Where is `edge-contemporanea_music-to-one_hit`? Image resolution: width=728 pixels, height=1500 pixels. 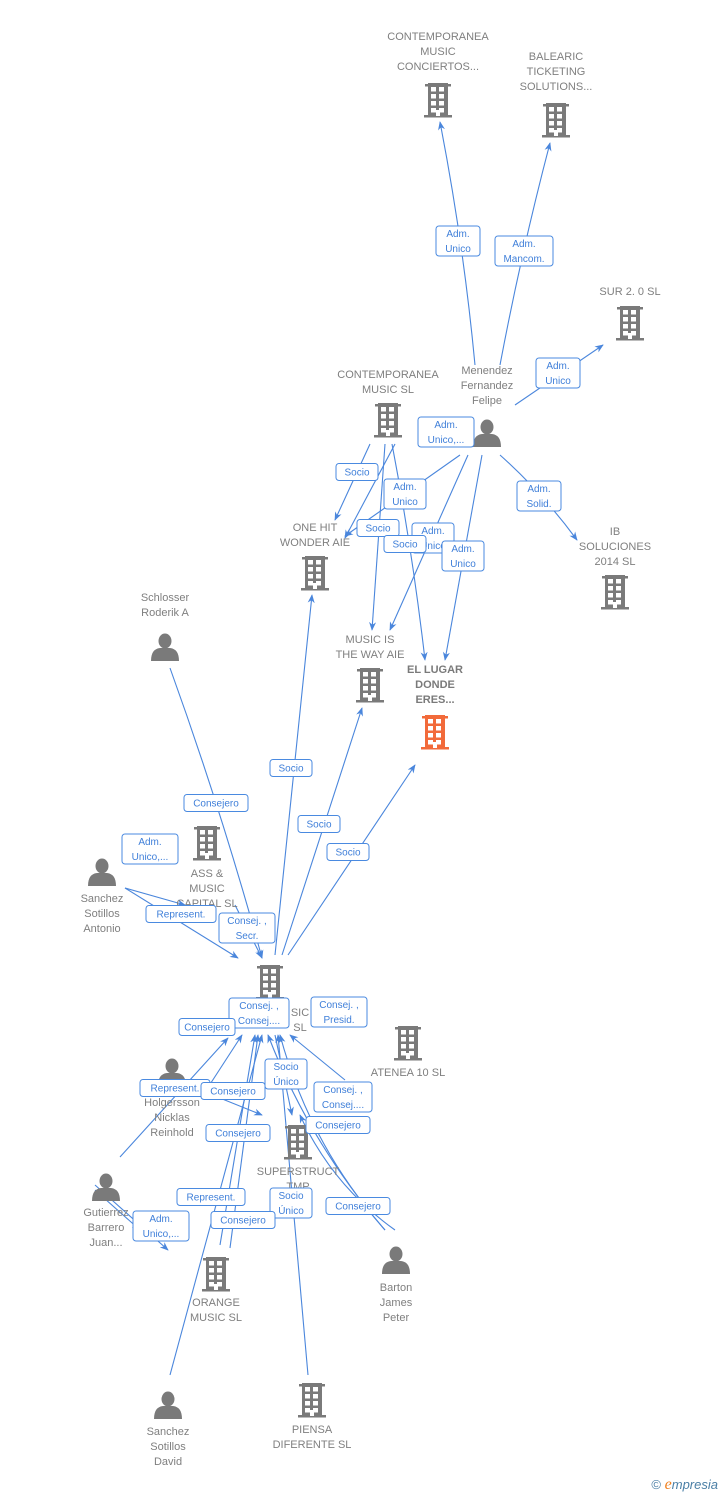
edge-contemporanea_music-to-one_hit is located at coordinates (352, 482).